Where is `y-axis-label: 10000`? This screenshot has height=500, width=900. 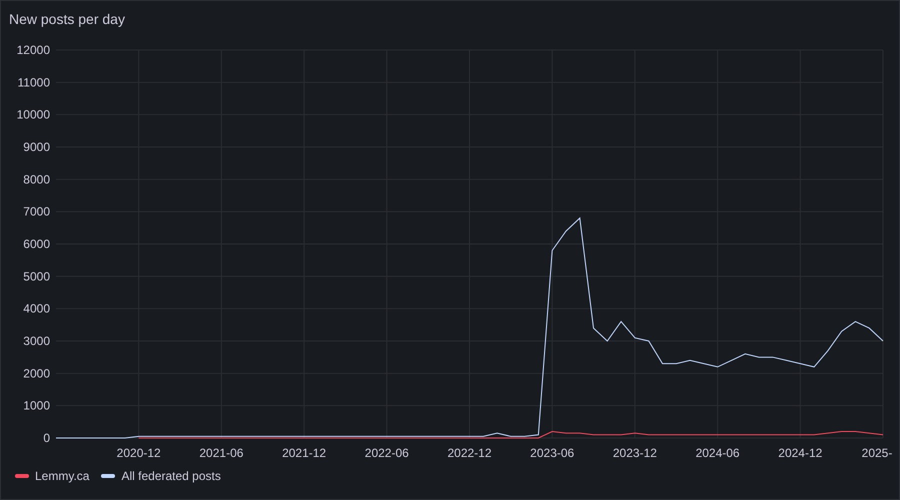 y-axis-label: 10000 is located at coordinates (33, 115).